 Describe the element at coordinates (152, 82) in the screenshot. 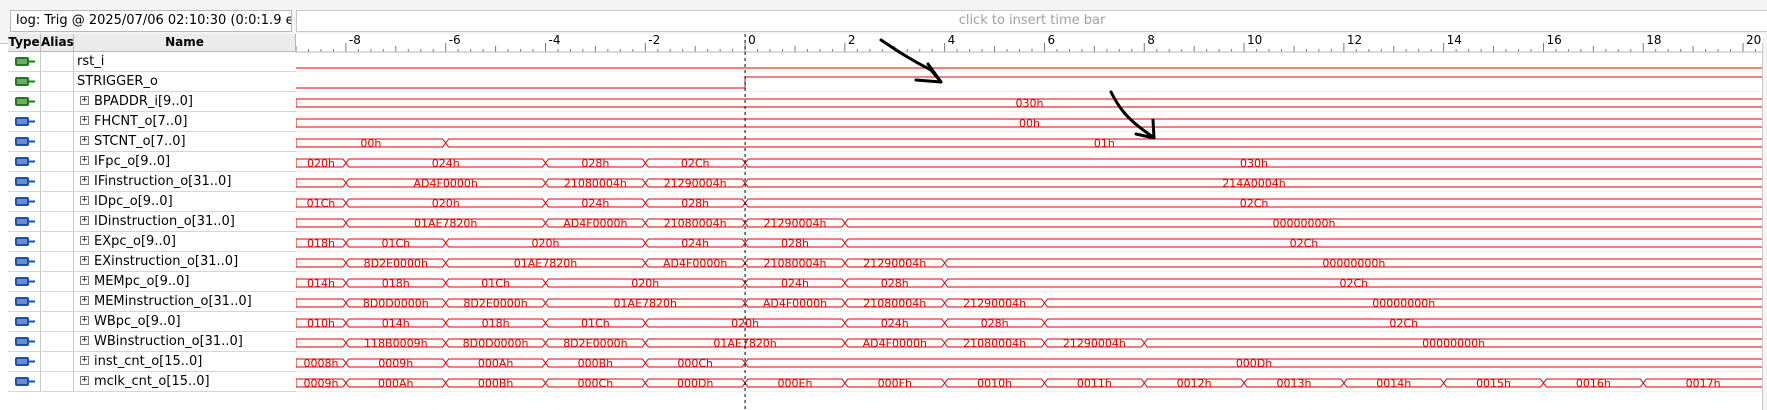

I see `signal-row: STRIGGER_o` at that location.